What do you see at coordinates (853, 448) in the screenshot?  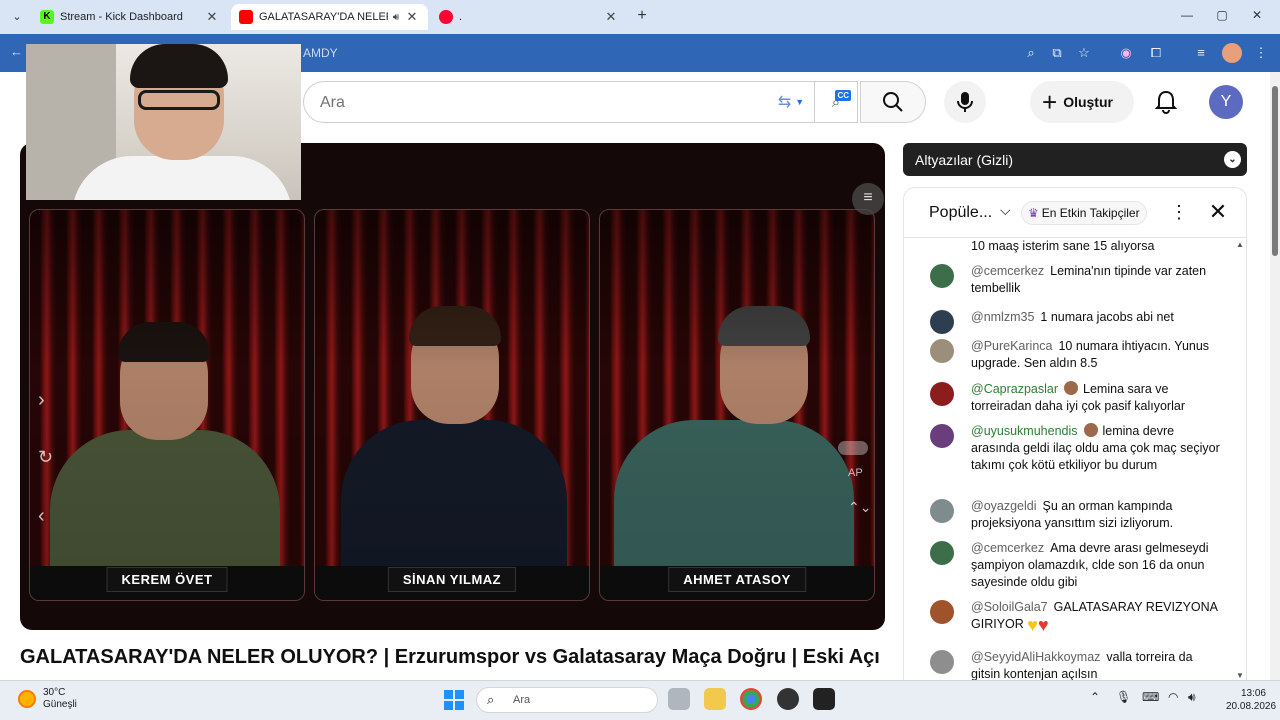 I see `autoplay-toggle` at bounding box center [853, 448].